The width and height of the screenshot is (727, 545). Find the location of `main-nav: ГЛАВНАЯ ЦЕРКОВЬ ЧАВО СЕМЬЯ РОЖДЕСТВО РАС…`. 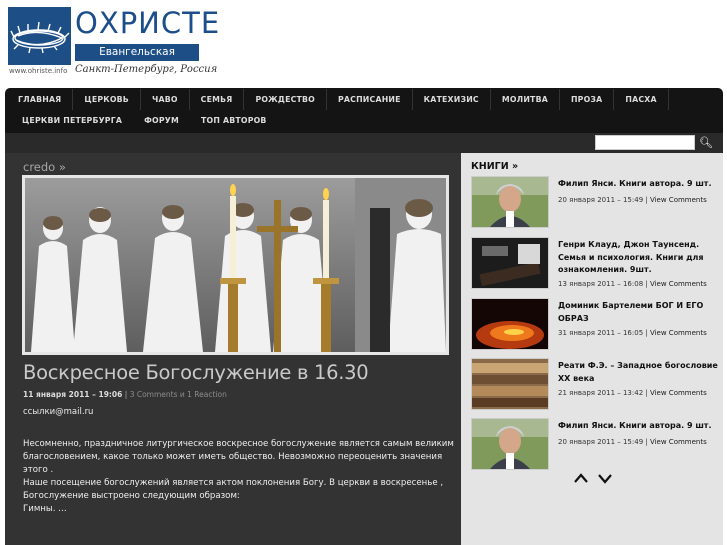

main-nav: ГЛАВНАЯ ЦЕРКОВЬ ЧАВО СЕМЬЯ РОЖДЕСТВО РАС… is located at coordinates (364, 110).